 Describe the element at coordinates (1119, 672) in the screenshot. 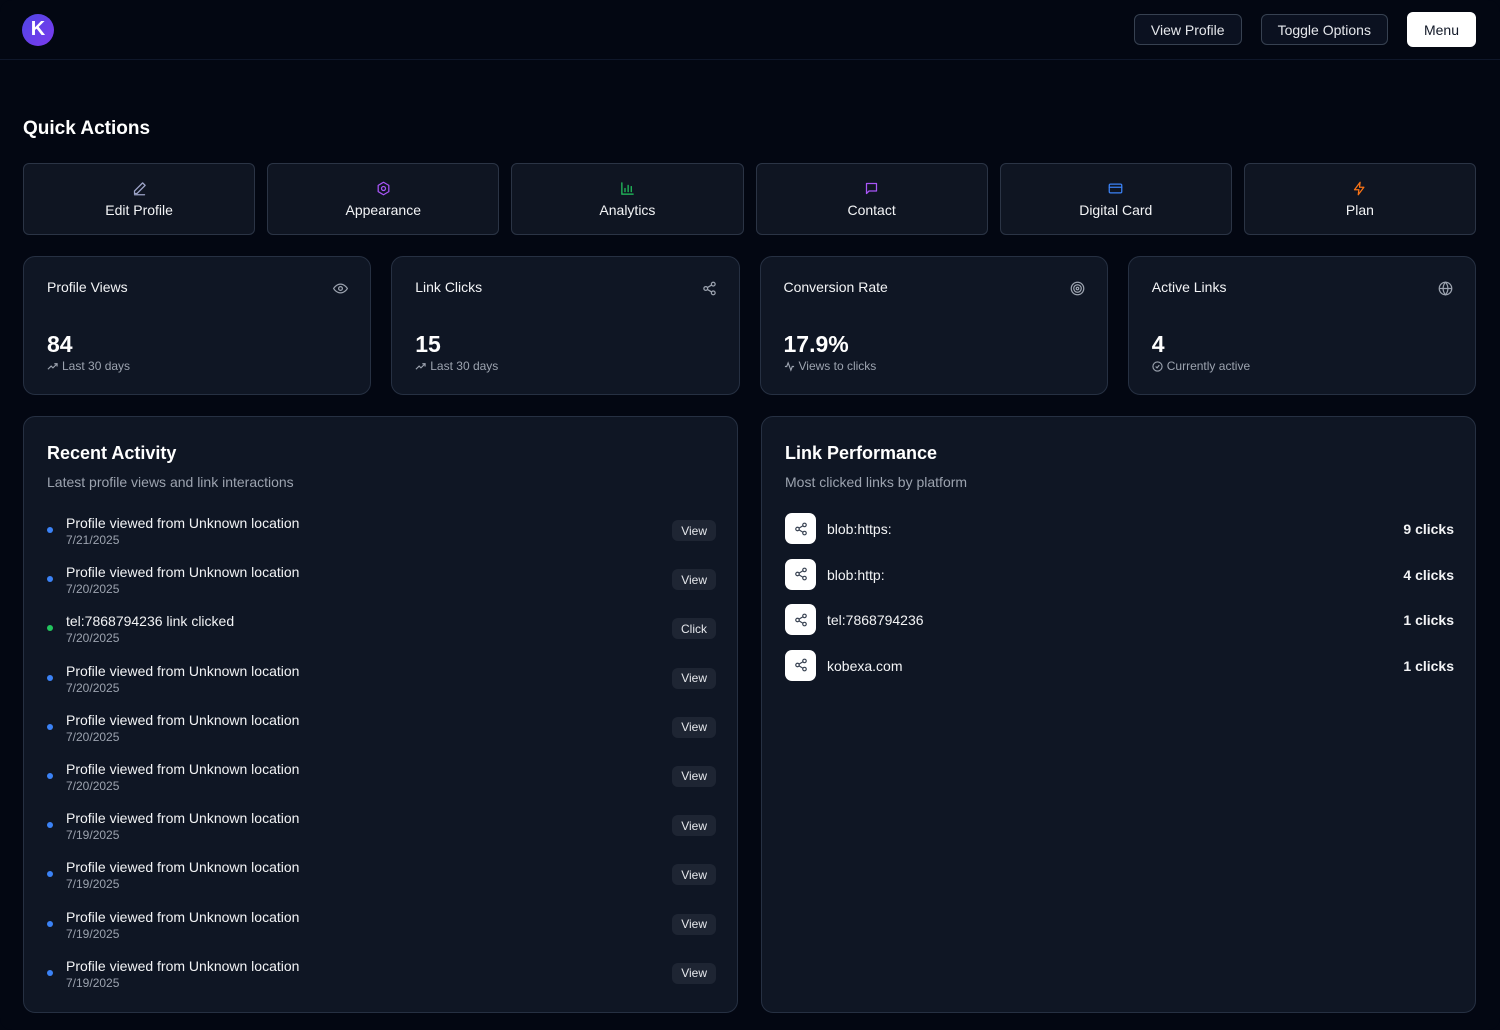

I see `link-item: kobexa.com 1 clicks` at that location.